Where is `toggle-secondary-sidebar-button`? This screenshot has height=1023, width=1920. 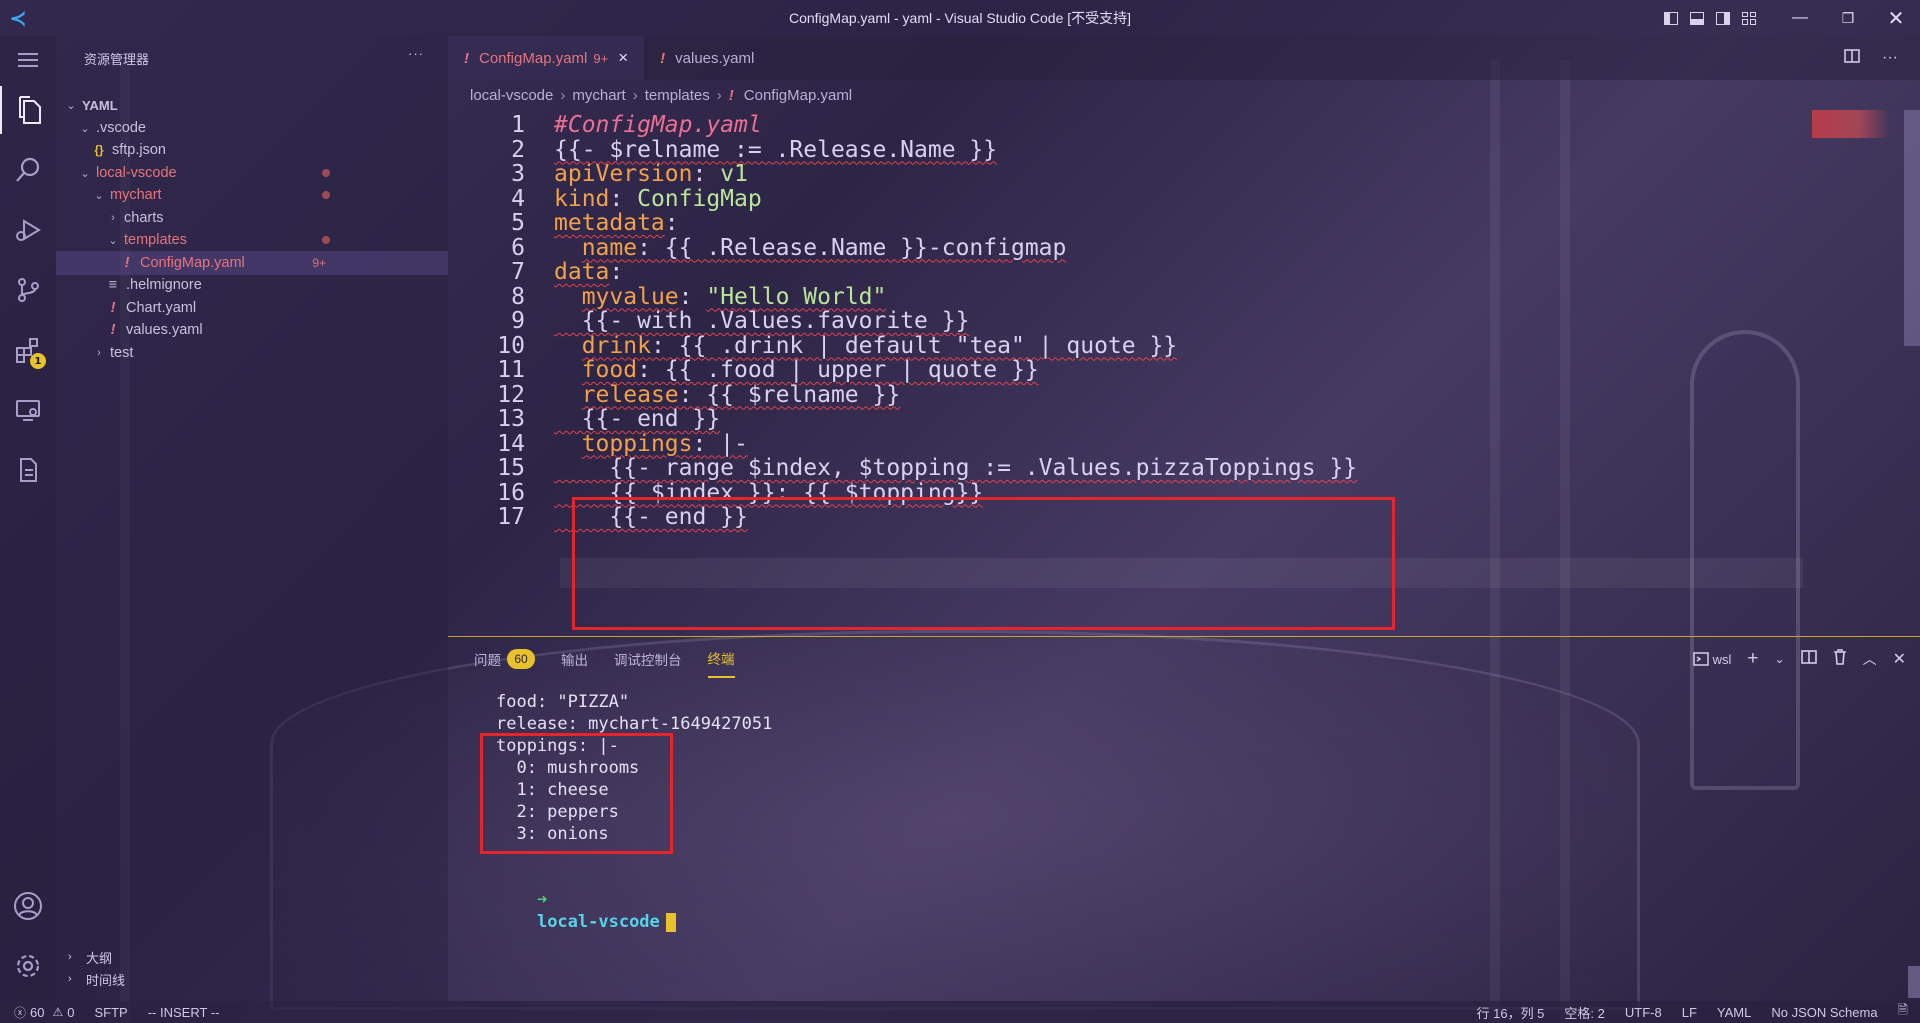
toggle-secondary-sidebar-button is located at coordinates (1723, 18).